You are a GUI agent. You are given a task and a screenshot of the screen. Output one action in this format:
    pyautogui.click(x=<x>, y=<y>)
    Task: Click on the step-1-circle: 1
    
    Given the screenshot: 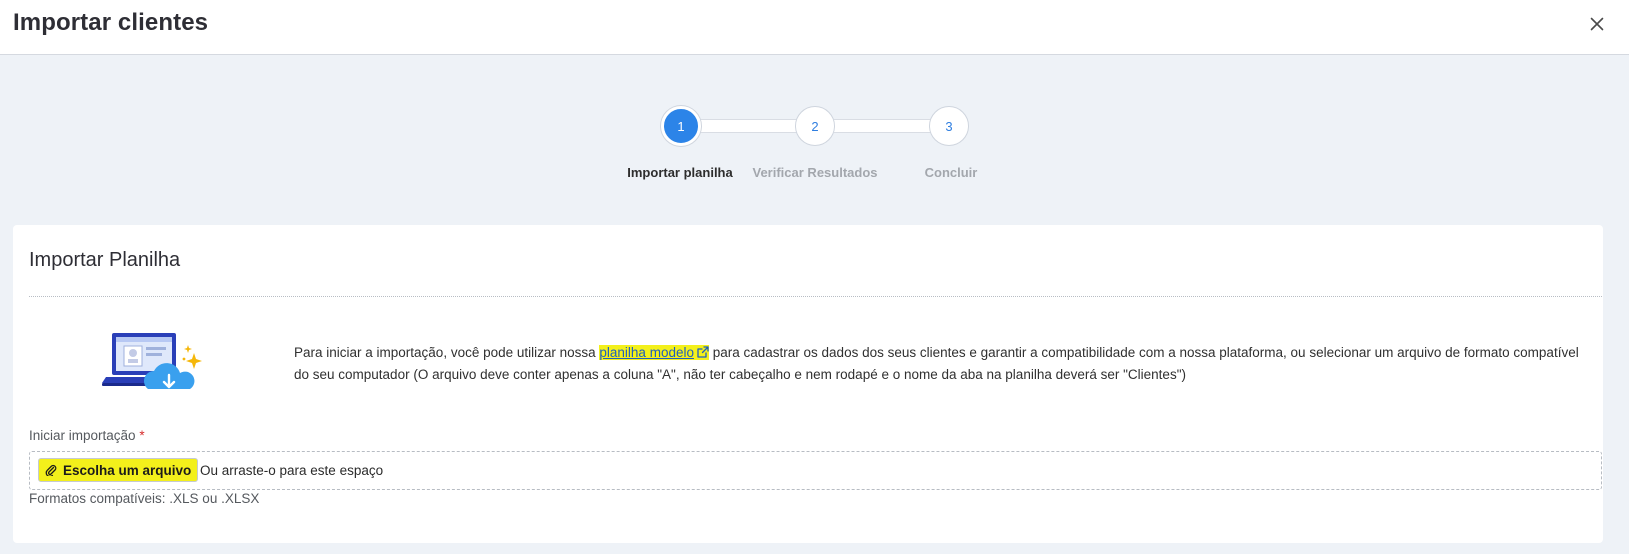 What is the action you would take?
    pyautogui.click(x=681, y=126)
    